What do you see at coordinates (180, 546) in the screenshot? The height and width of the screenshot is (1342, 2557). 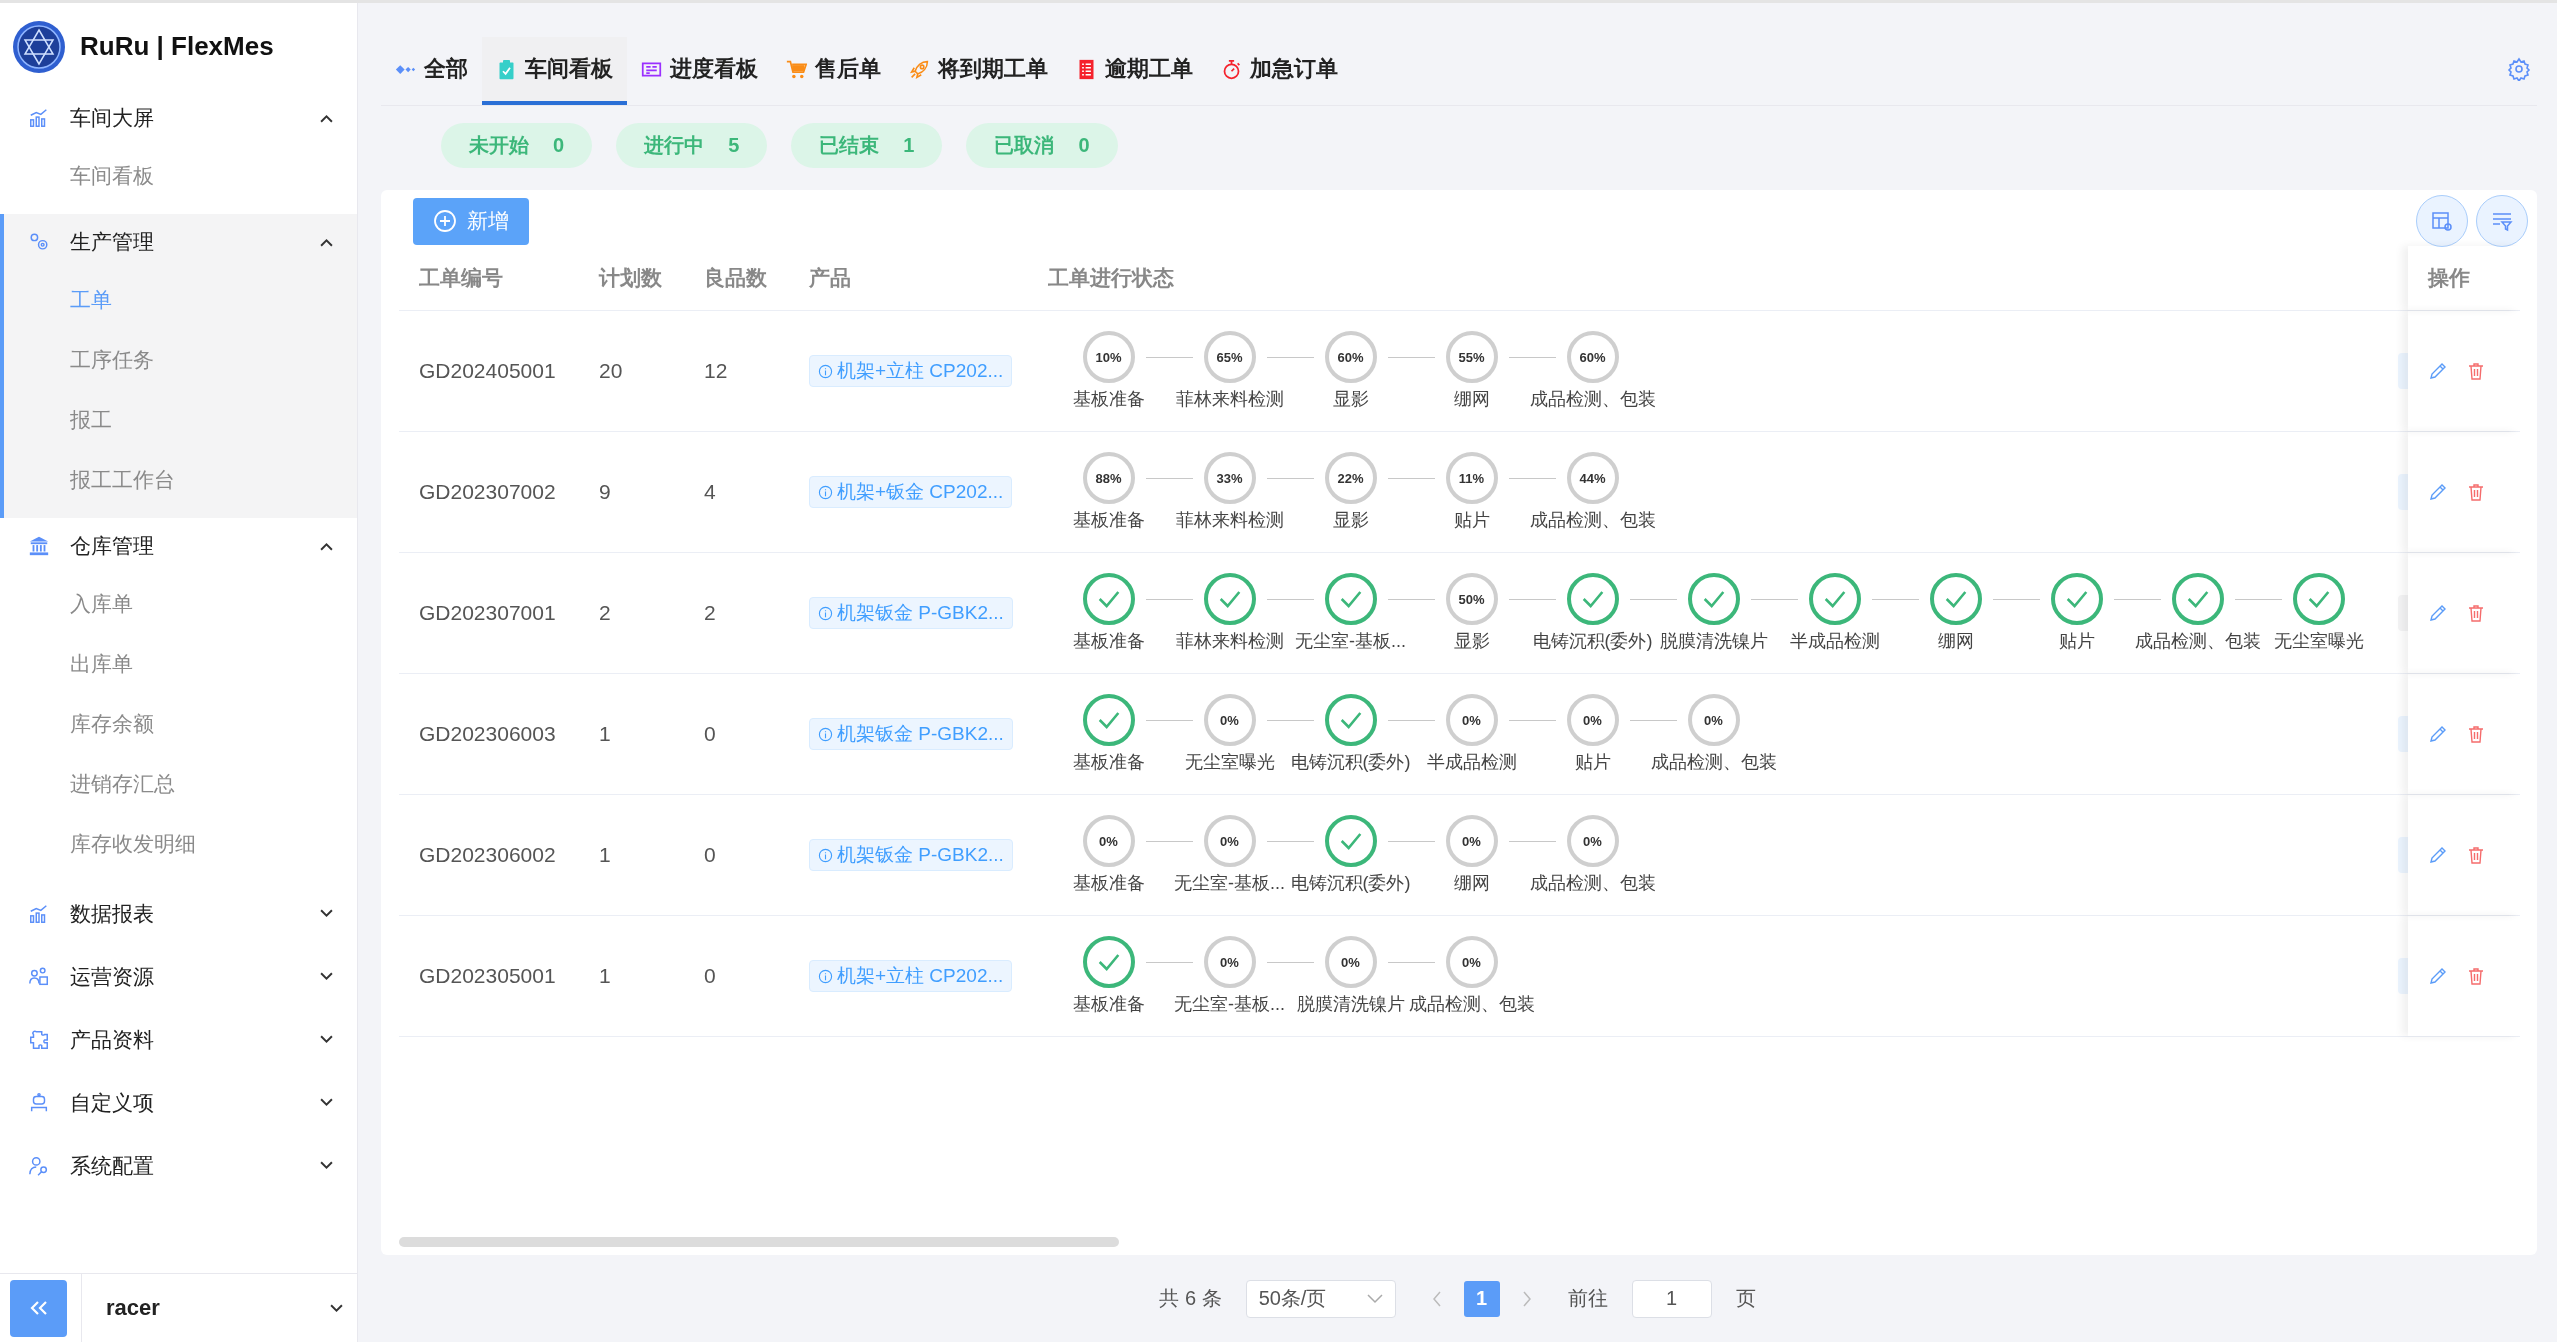 I see `menu-group-header: 仓库管理` at bounding box center [180, 546].